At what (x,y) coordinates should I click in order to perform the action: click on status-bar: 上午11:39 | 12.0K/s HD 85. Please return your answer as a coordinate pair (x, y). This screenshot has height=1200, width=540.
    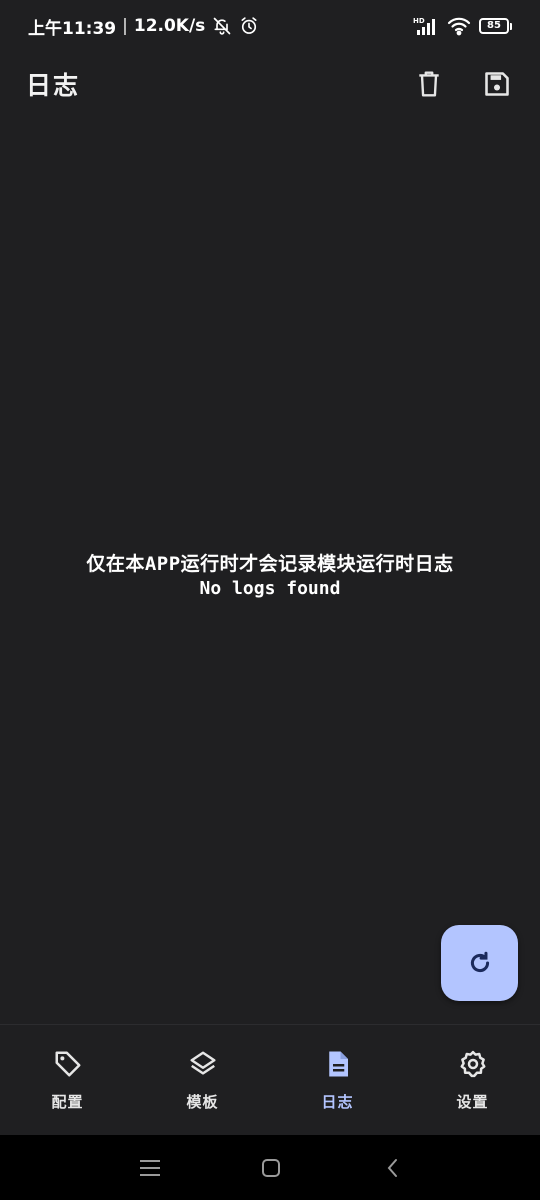
    Looking at the image, I should click on (270, 26).